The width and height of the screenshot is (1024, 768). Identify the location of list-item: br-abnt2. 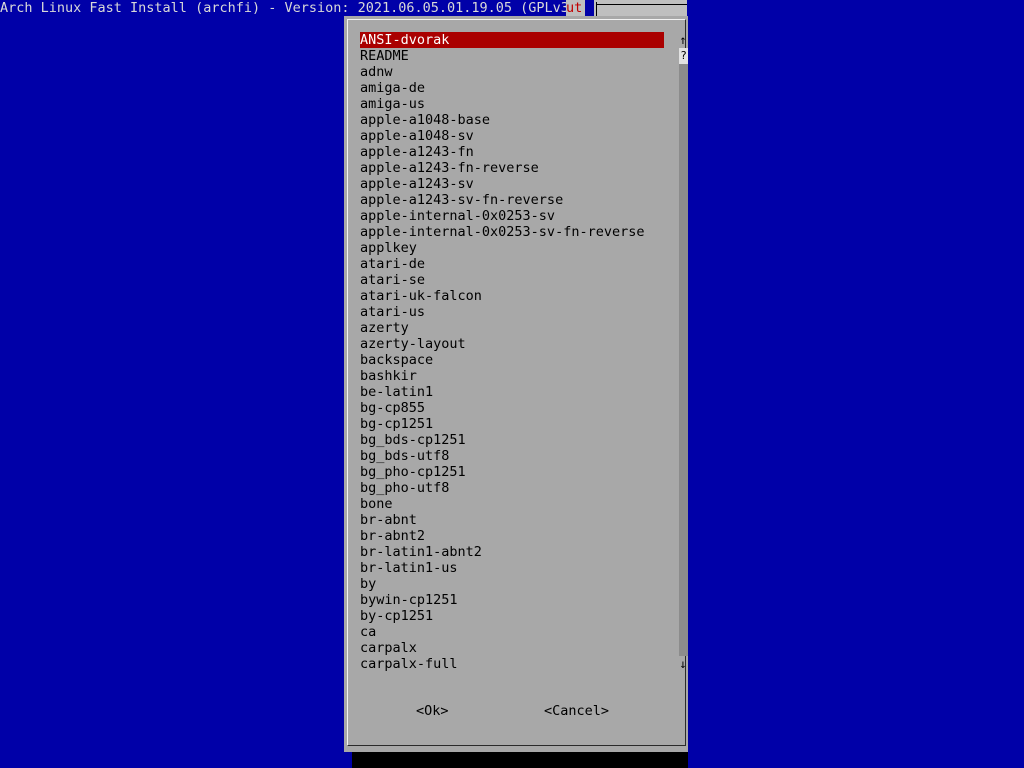
(512, 536).